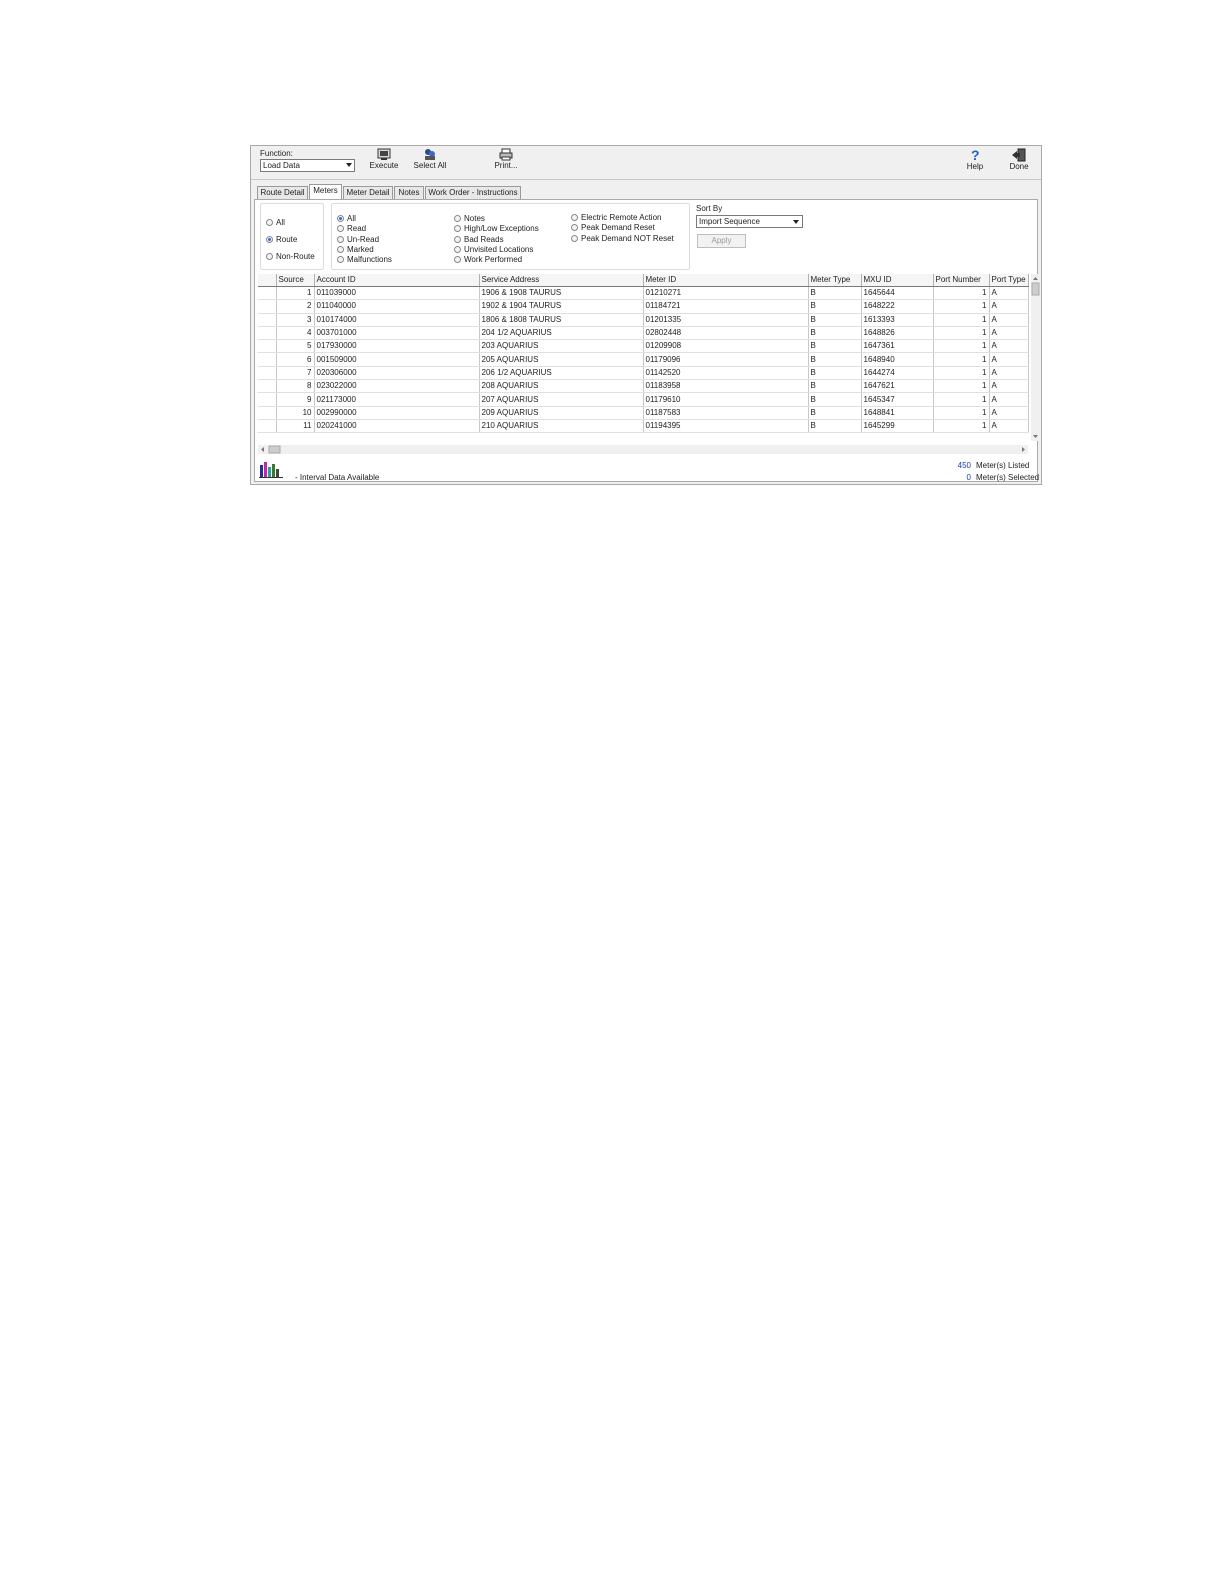  Describe the element at coordinates (473, 192) in the screenshot. I see `tab-work-order-instructions: Work Order - Instructions` at that location.